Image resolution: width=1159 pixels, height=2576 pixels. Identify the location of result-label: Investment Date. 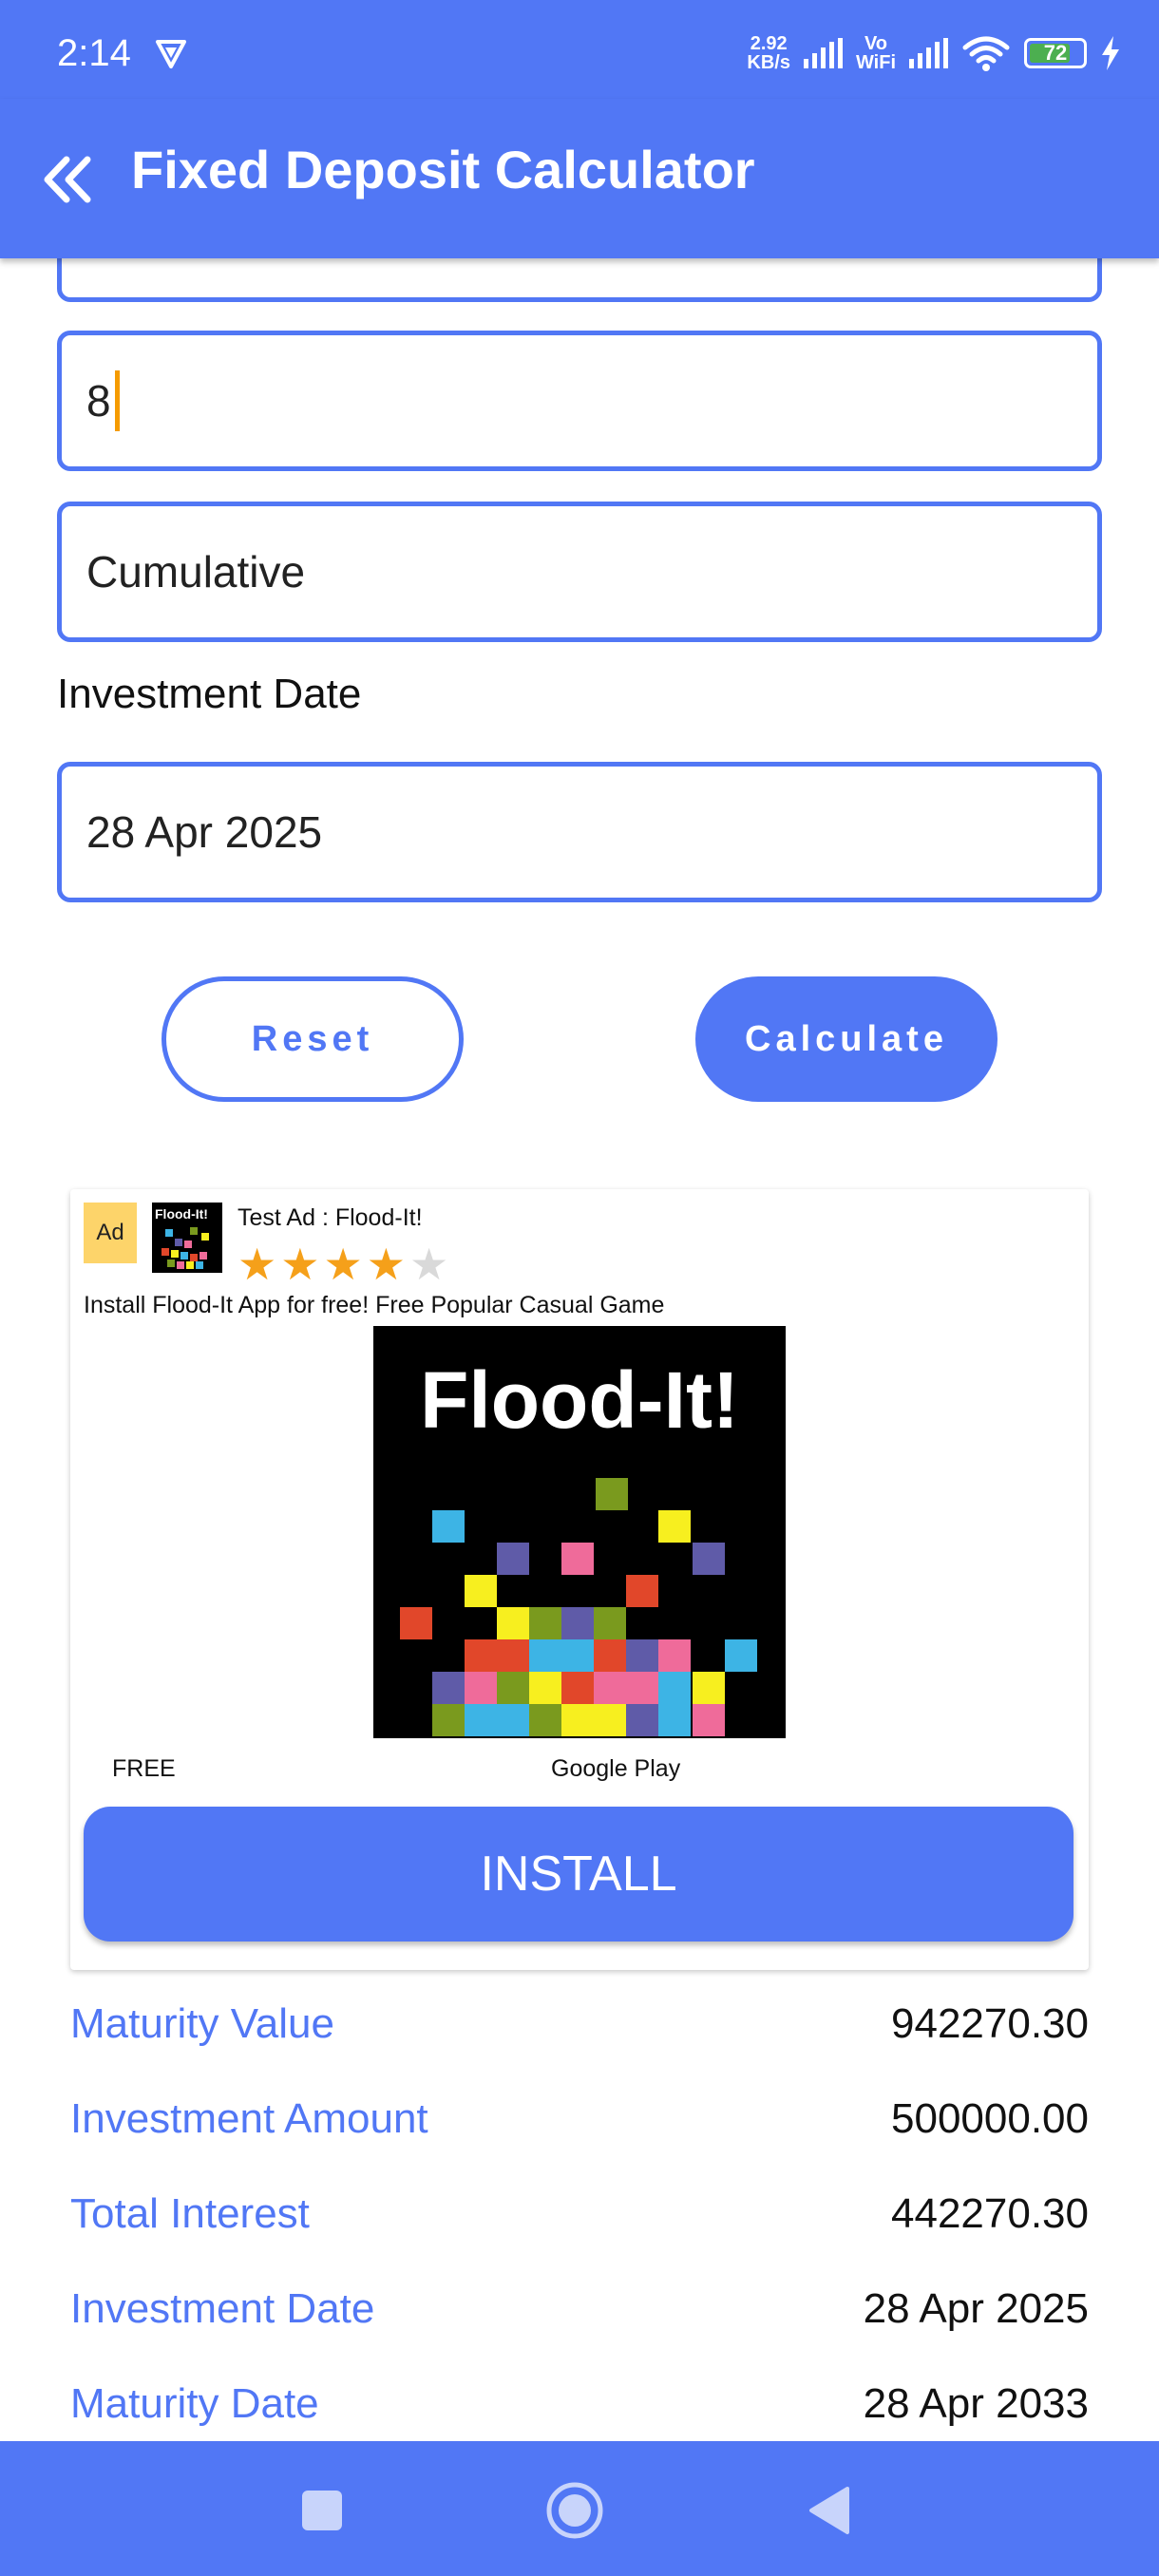
(222, 2308).